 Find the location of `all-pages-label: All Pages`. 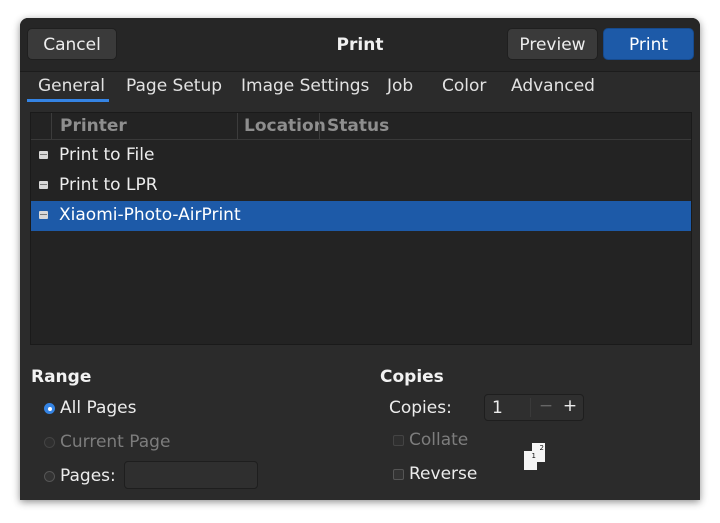

all-pages-label: All Pages is located at coordinates (98, 408).